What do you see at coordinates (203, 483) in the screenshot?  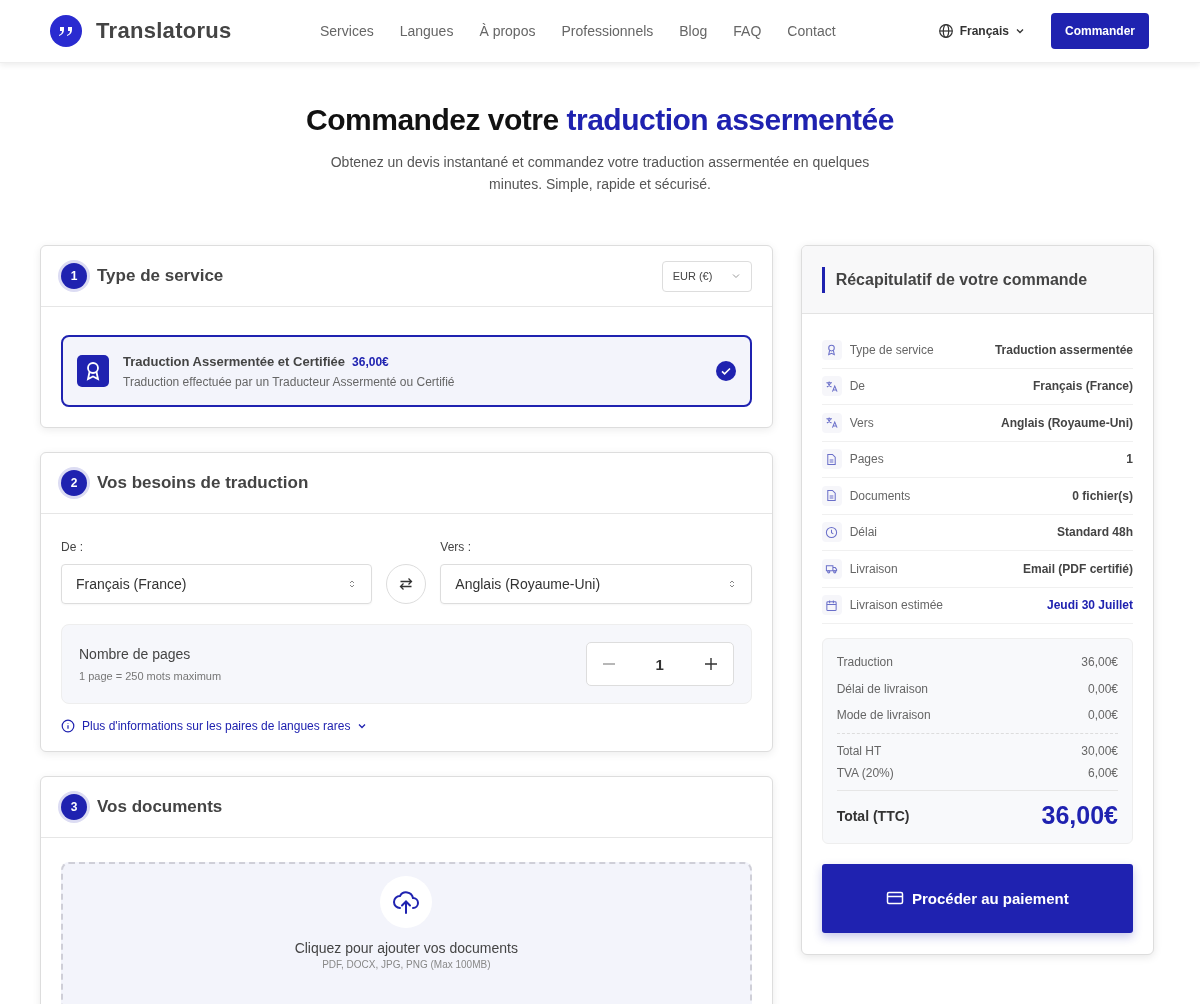 I see `step-title: Vos besoins de traduction` at bounding box center [203, 483].